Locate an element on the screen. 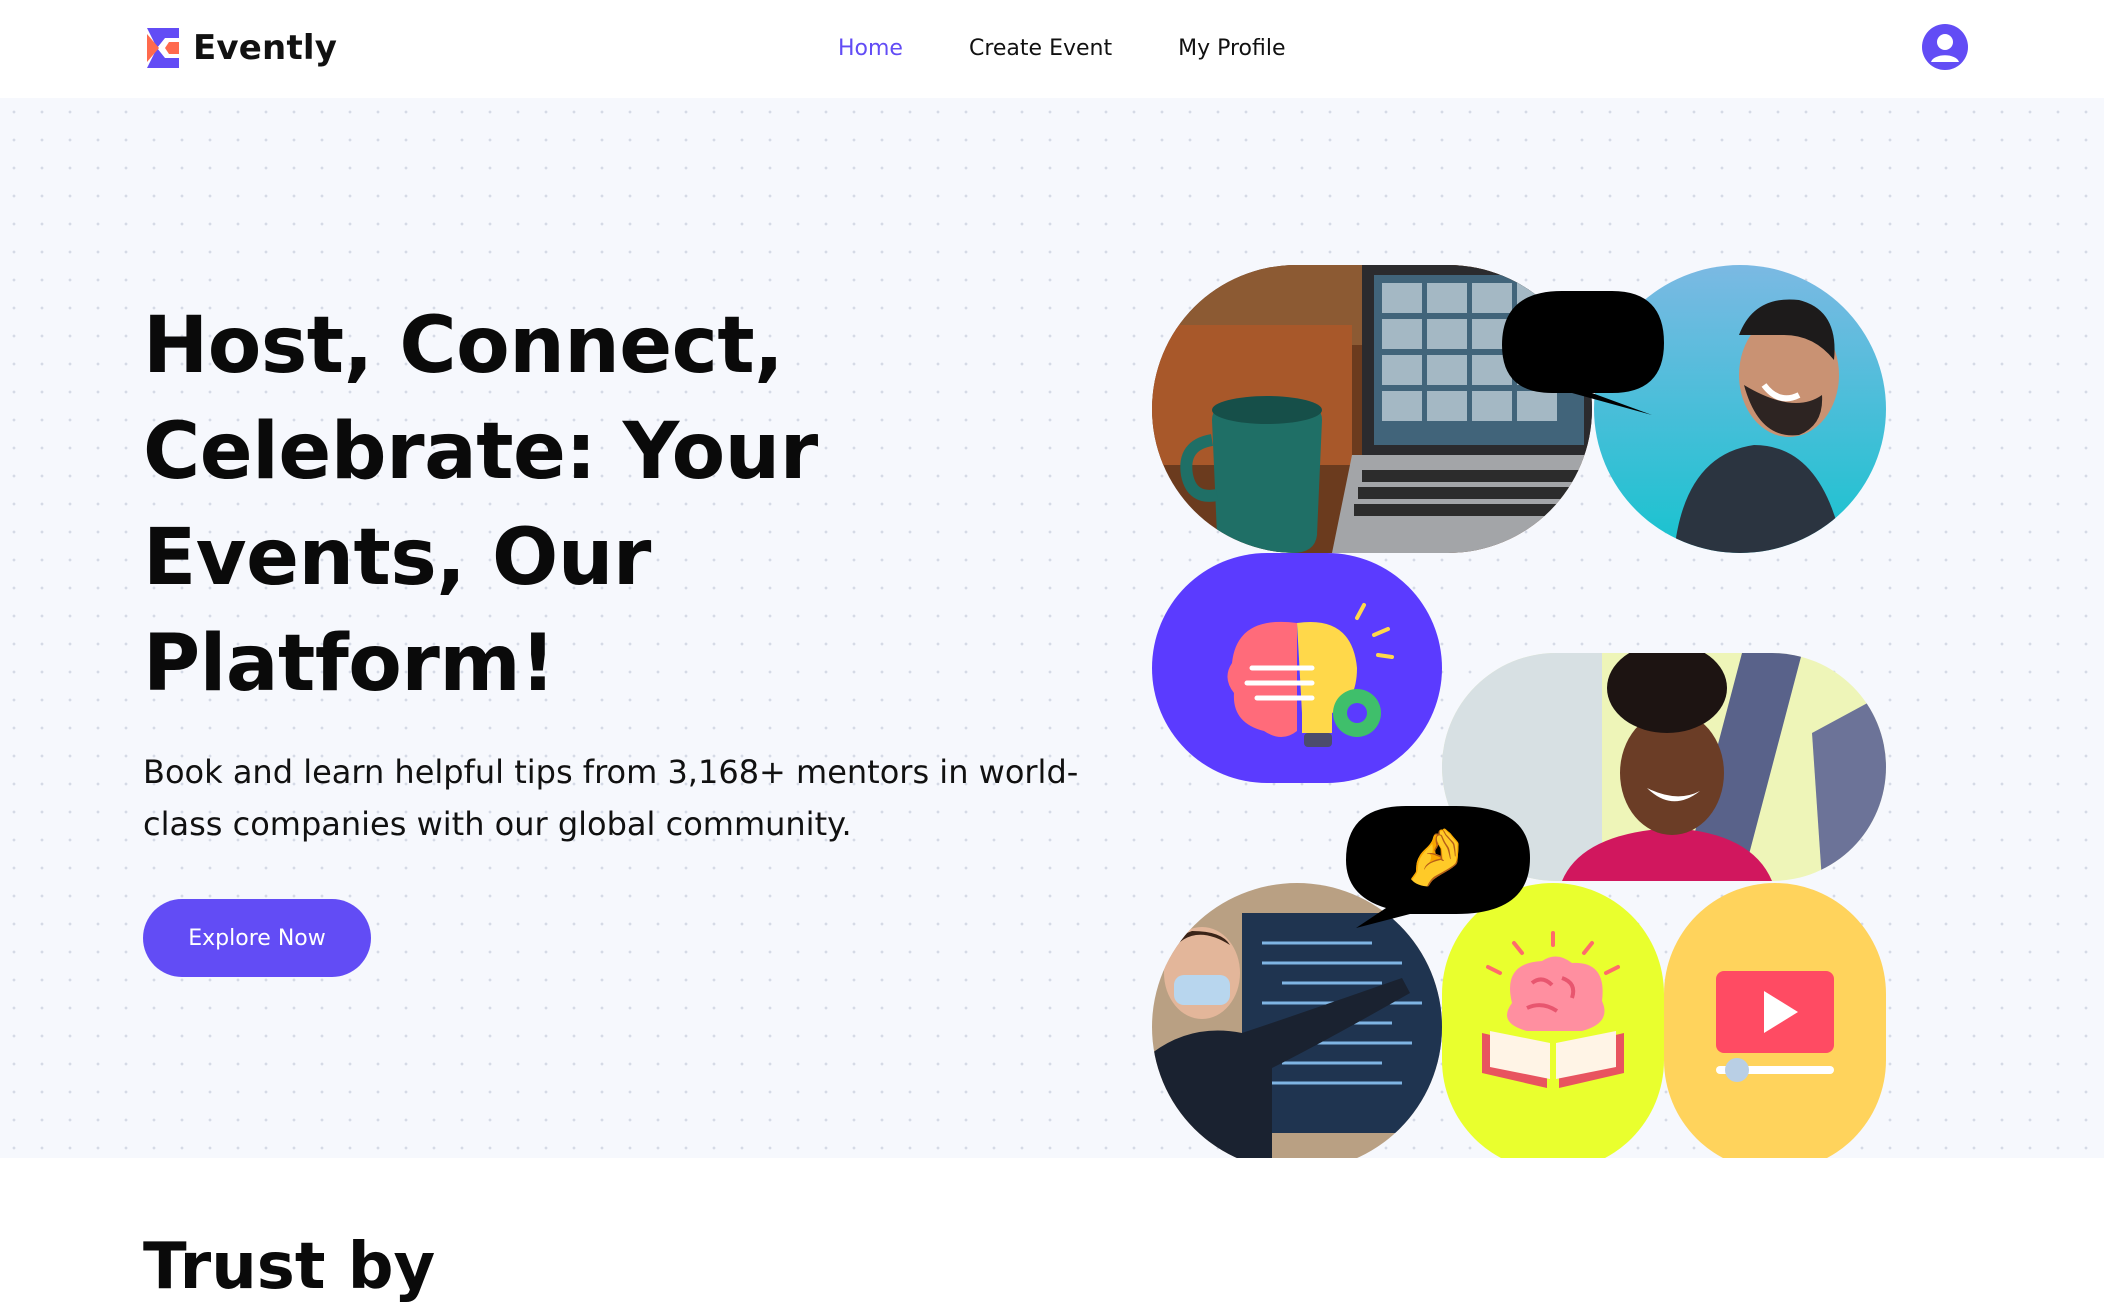  speech-bubble-pinched-fingers: 🤌 is located at coordinates (1438, 860).